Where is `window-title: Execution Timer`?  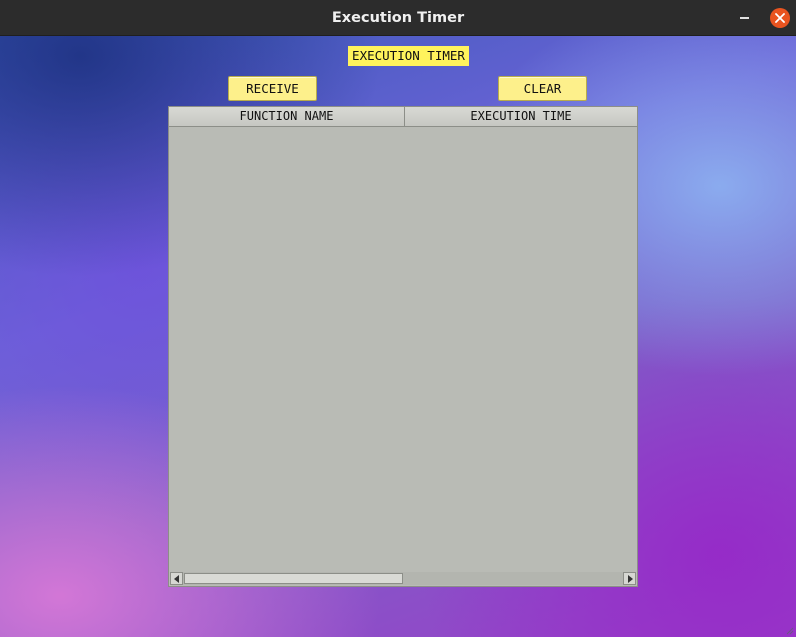
window-title: Execution Timer is located at coordinates (398, 18).